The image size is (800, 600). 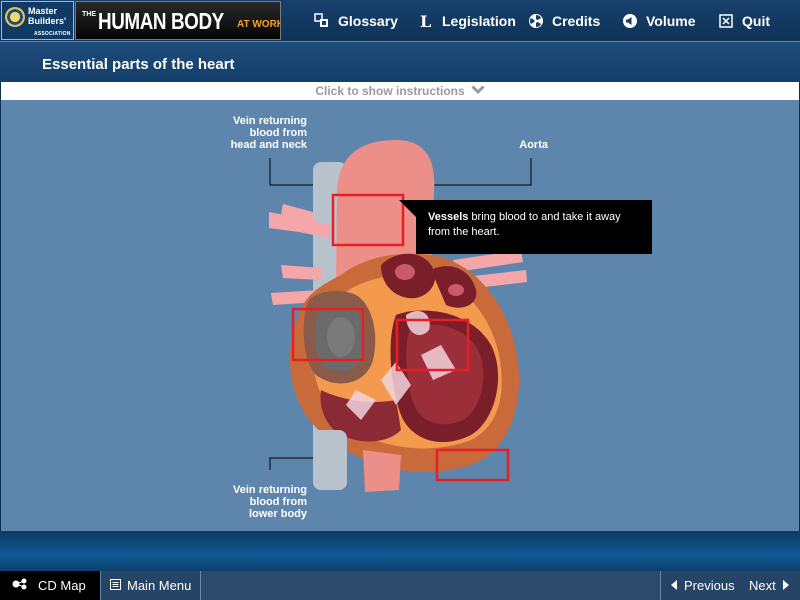 I want to click on cd-map-icon, so click(x=22, y=585).